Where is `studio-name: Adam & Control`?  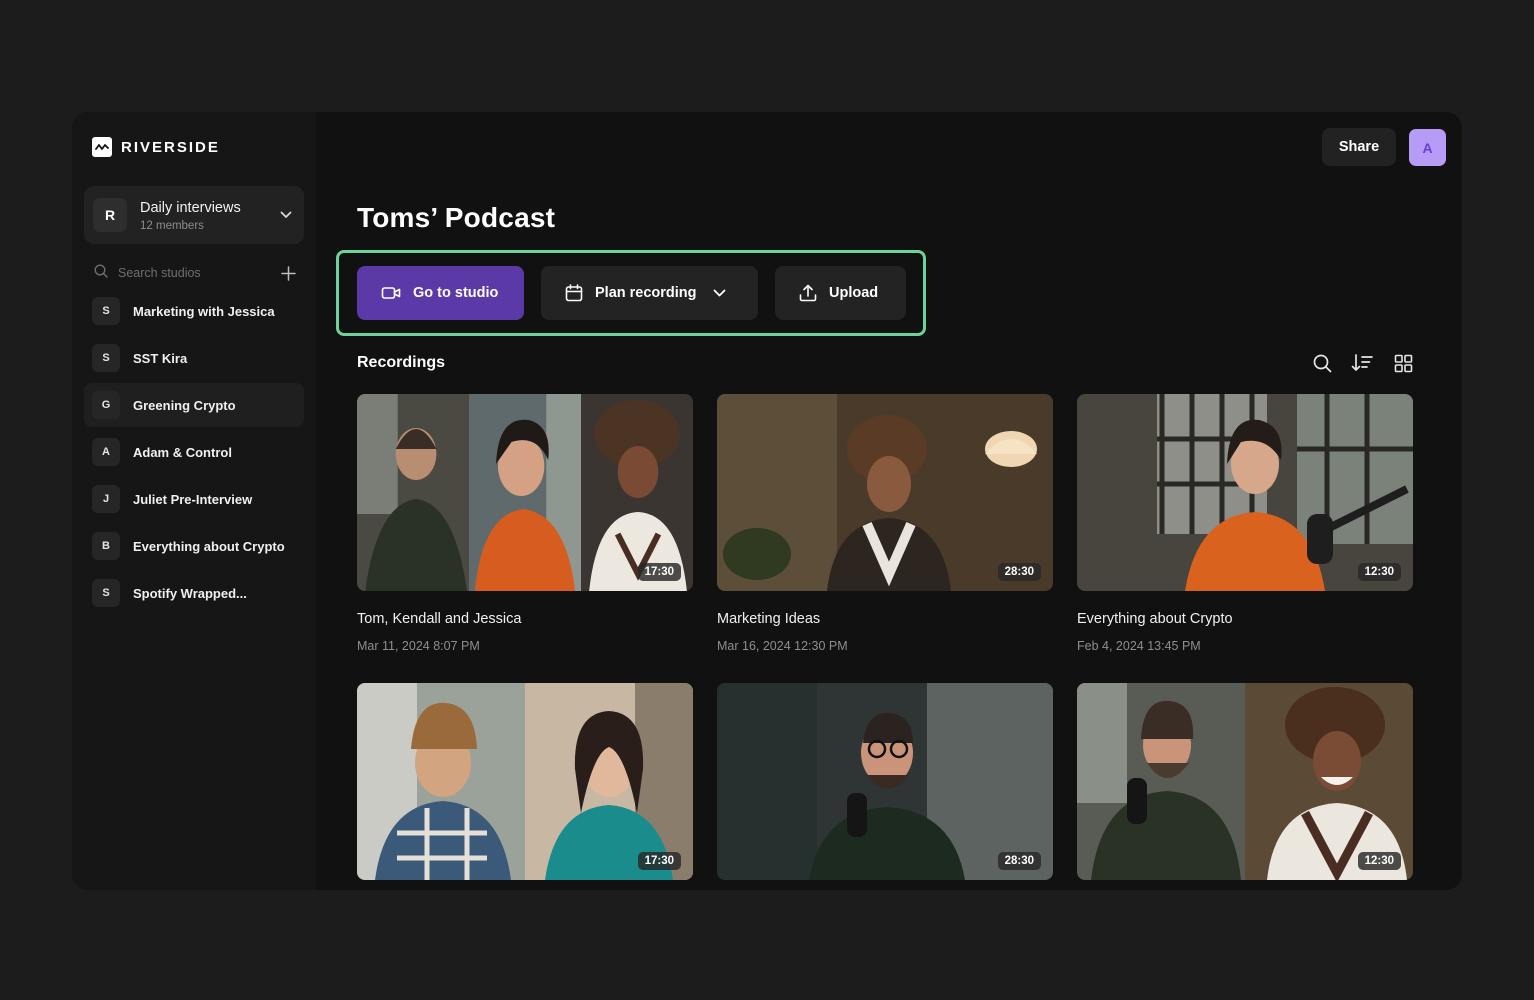
studio-name: Adam & Control is located at coordinates (182, 452).